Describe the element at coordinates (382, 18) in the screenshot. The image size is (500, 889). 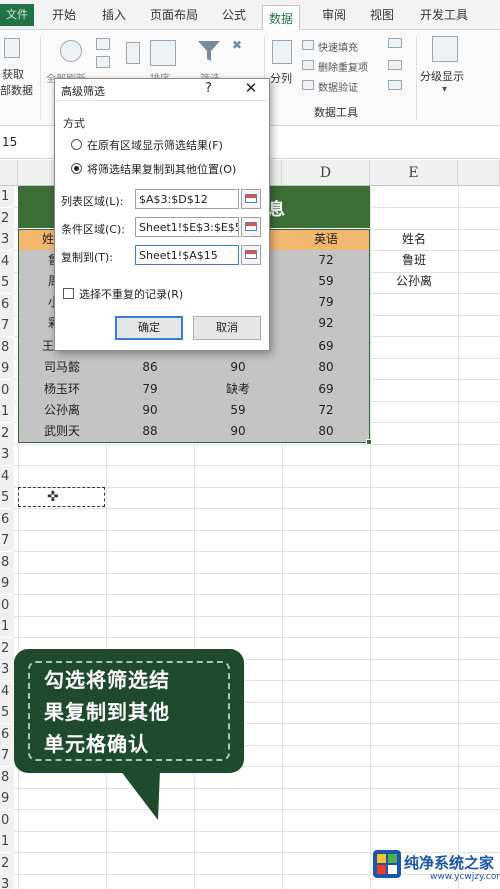
I see `tab-view: 视图` at that location.